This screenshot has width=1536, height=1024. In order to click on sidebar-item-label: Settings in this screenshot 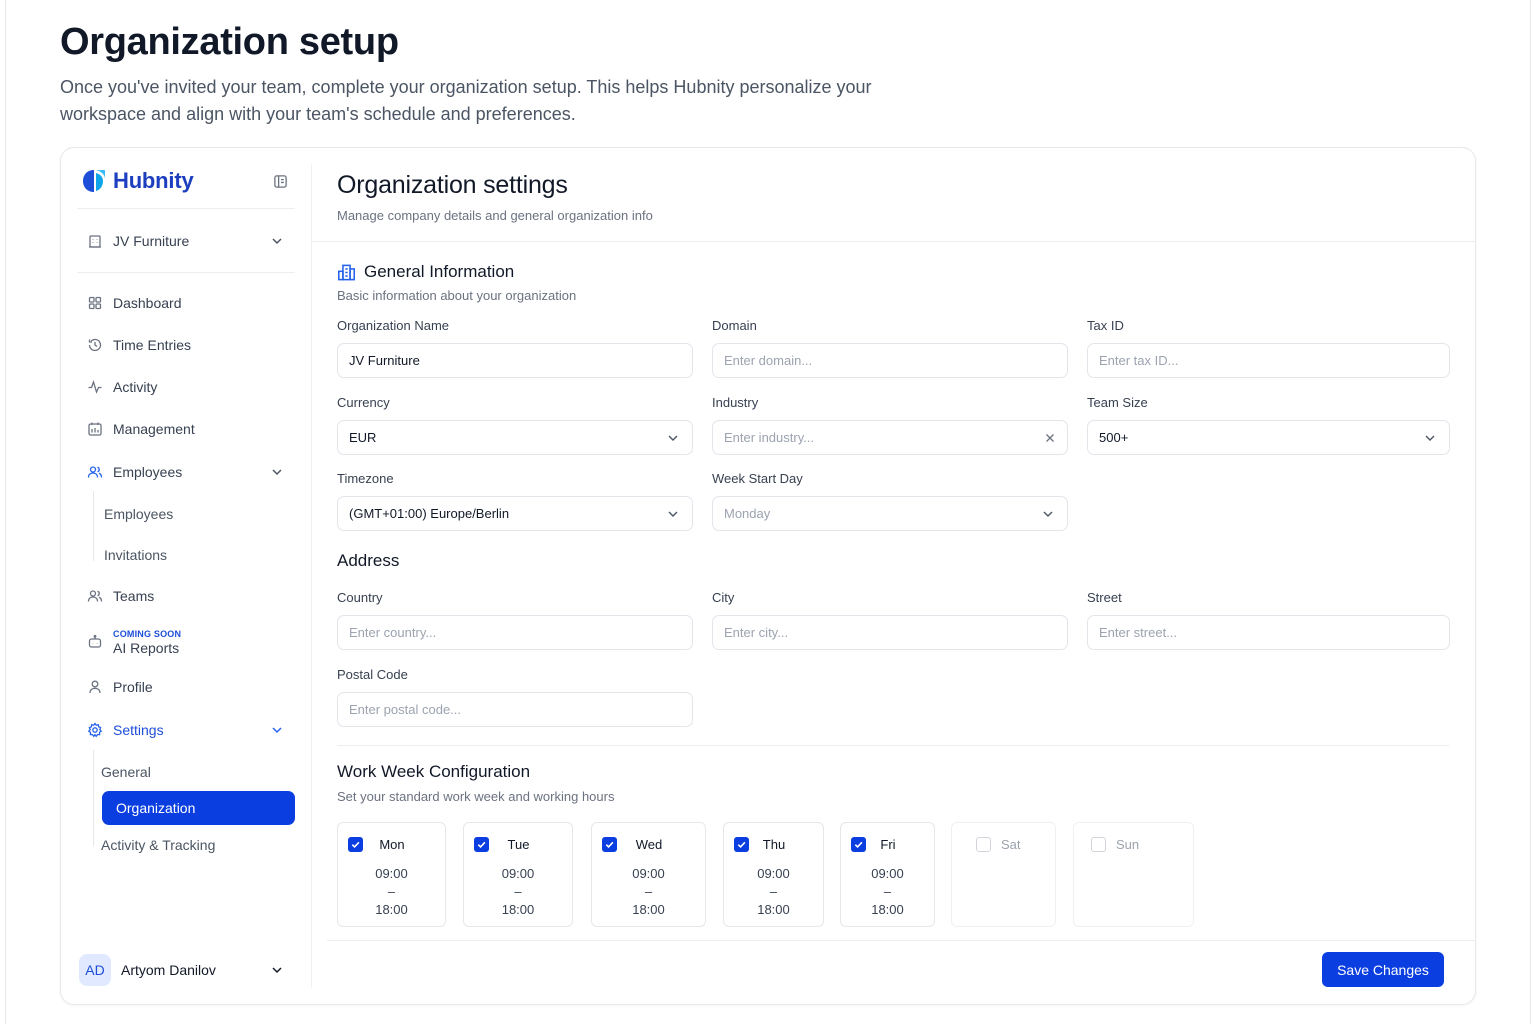, I will do `click(138, 730)`.